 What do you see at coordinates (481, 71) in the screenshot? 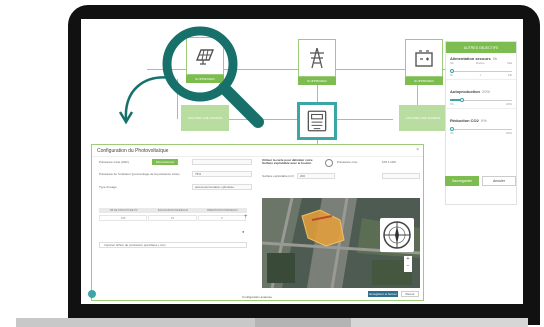
I see `backup-slider` at bounding box center [481, 71].